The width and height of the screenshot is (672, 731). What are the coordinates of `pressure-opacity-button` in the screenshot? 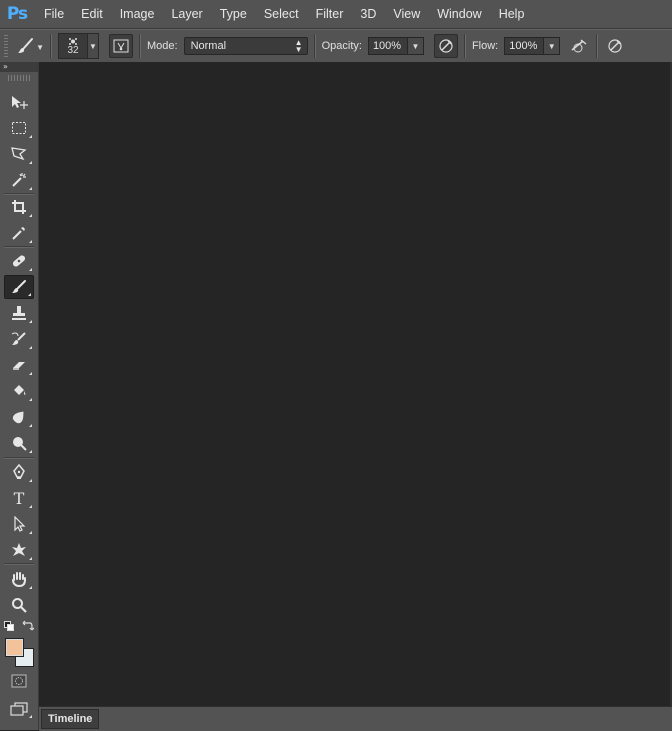 It's located at (445, 46).